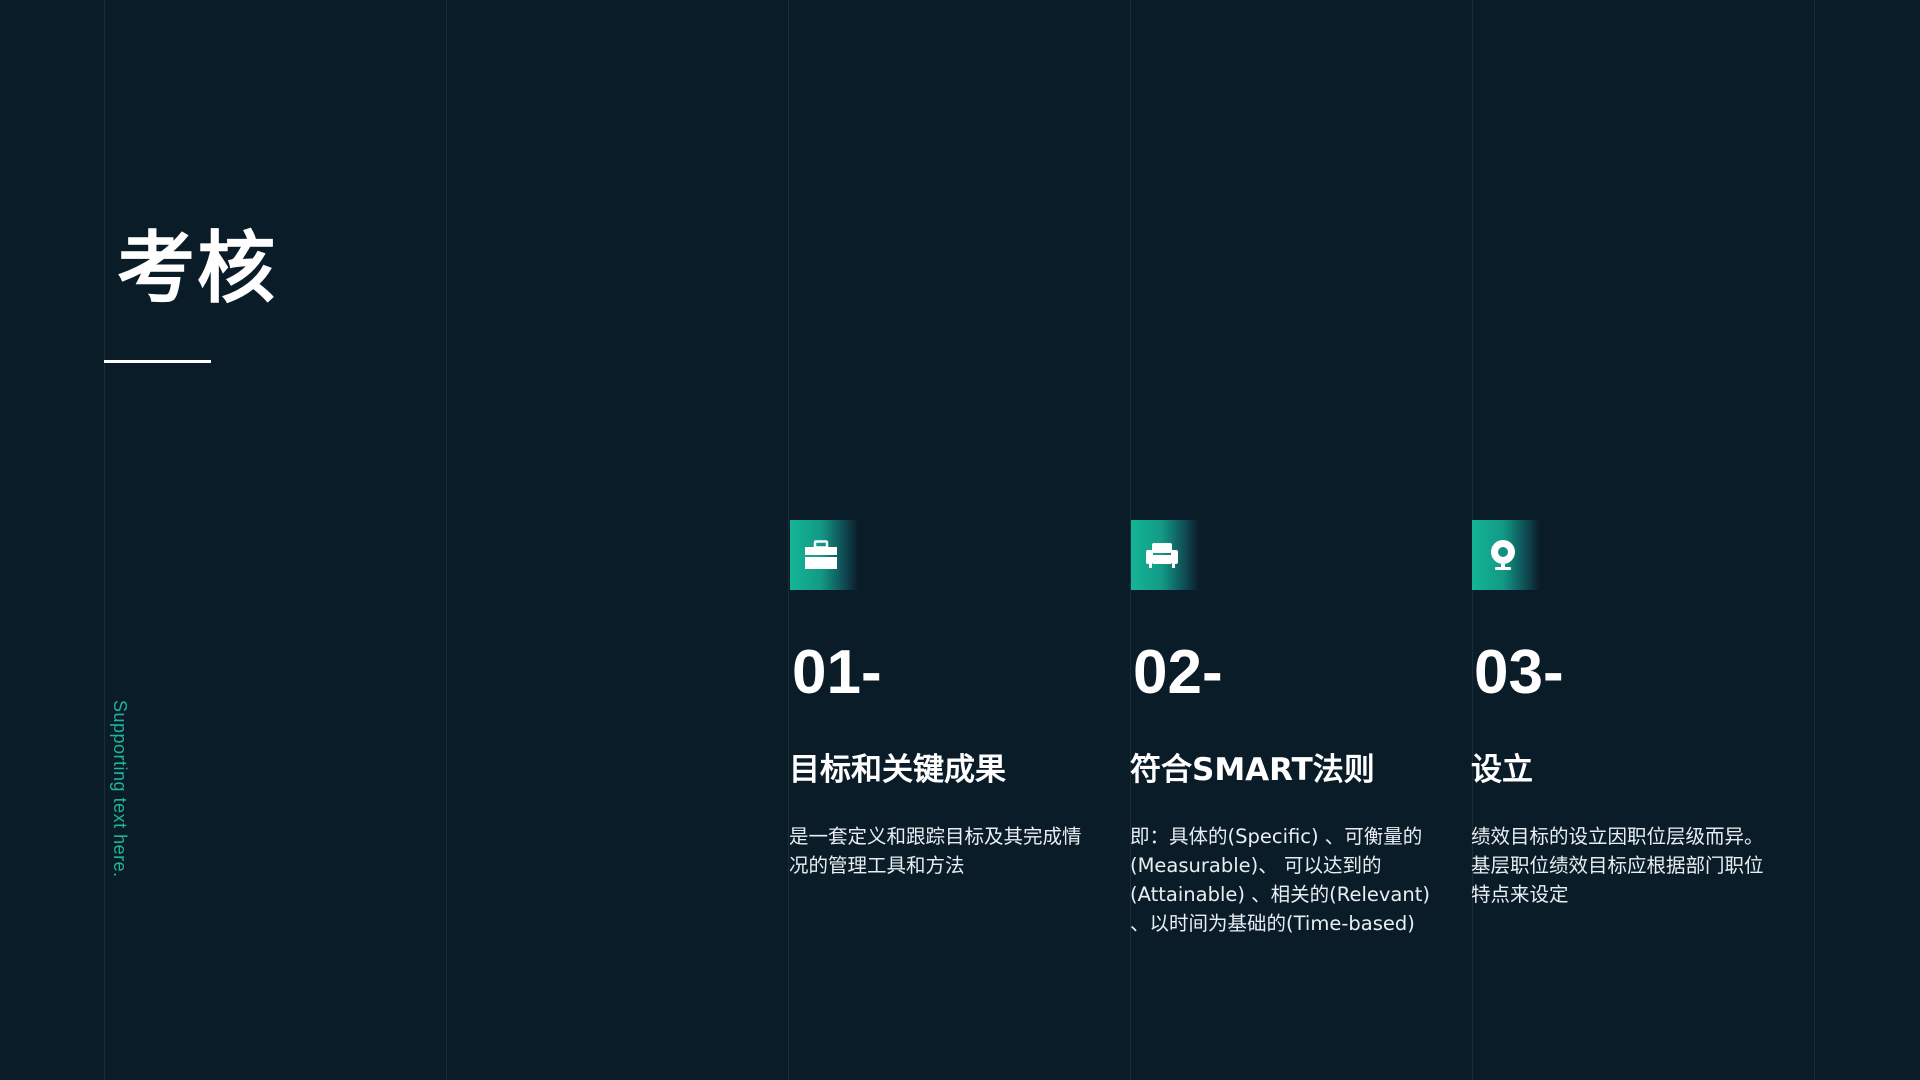 The height and width of the screenshot is (1080, 1920). I want to click on briefcase-icon, so click(821, 554).